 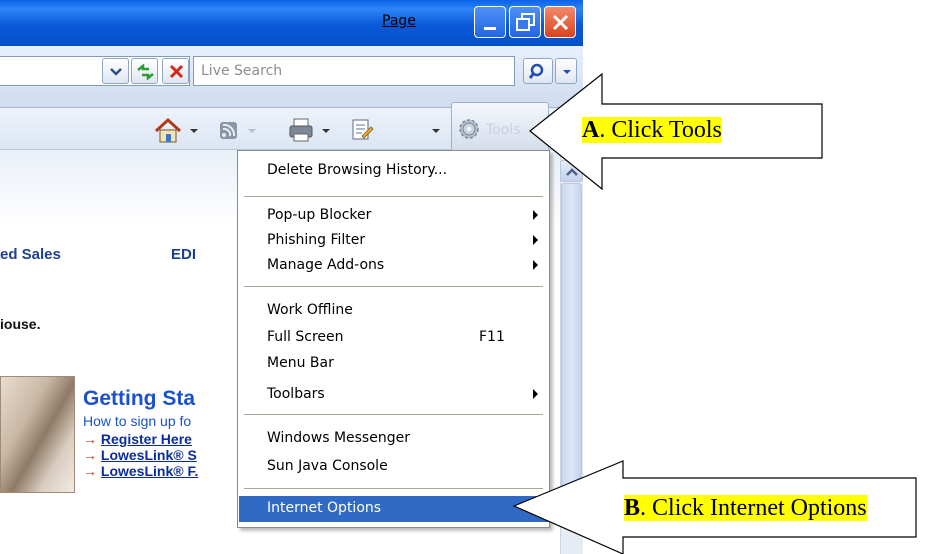 I want to click on callout-a-highlight: A. Click Tools, so click(x=652, y=130).